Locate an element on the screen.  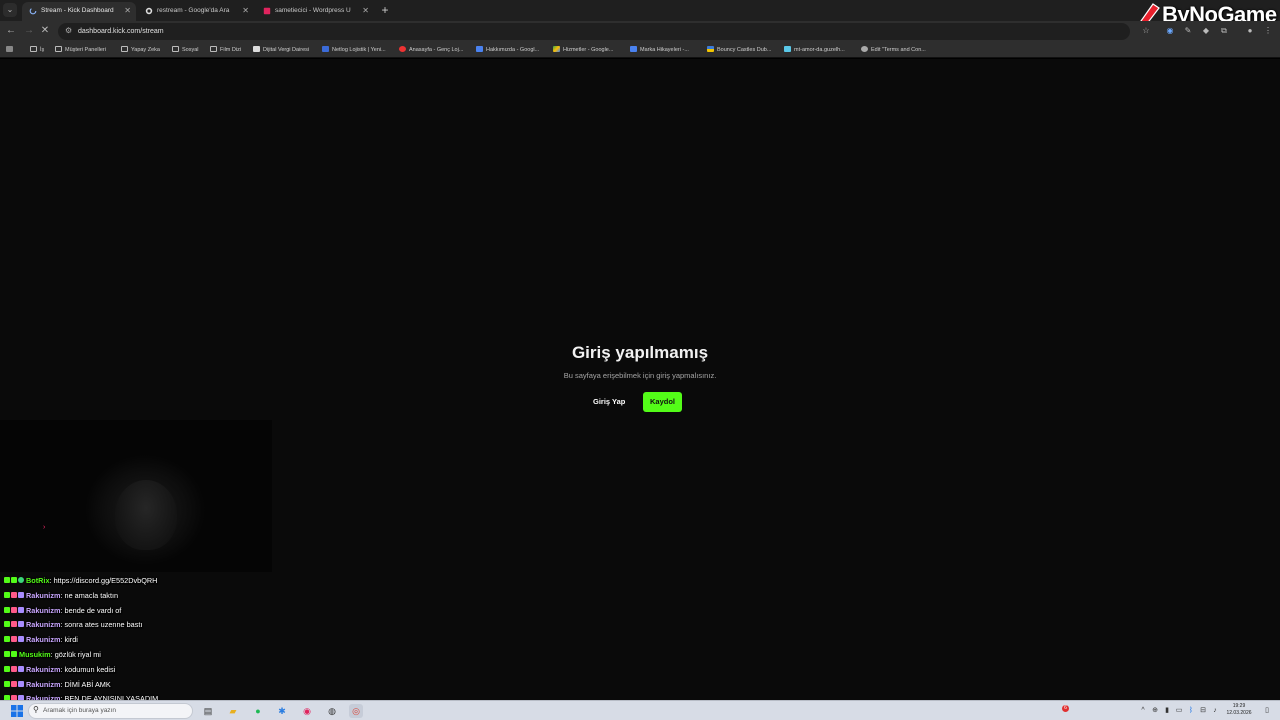
tab-title: restream - Google'da Ara is located at coordinates (193, 10).